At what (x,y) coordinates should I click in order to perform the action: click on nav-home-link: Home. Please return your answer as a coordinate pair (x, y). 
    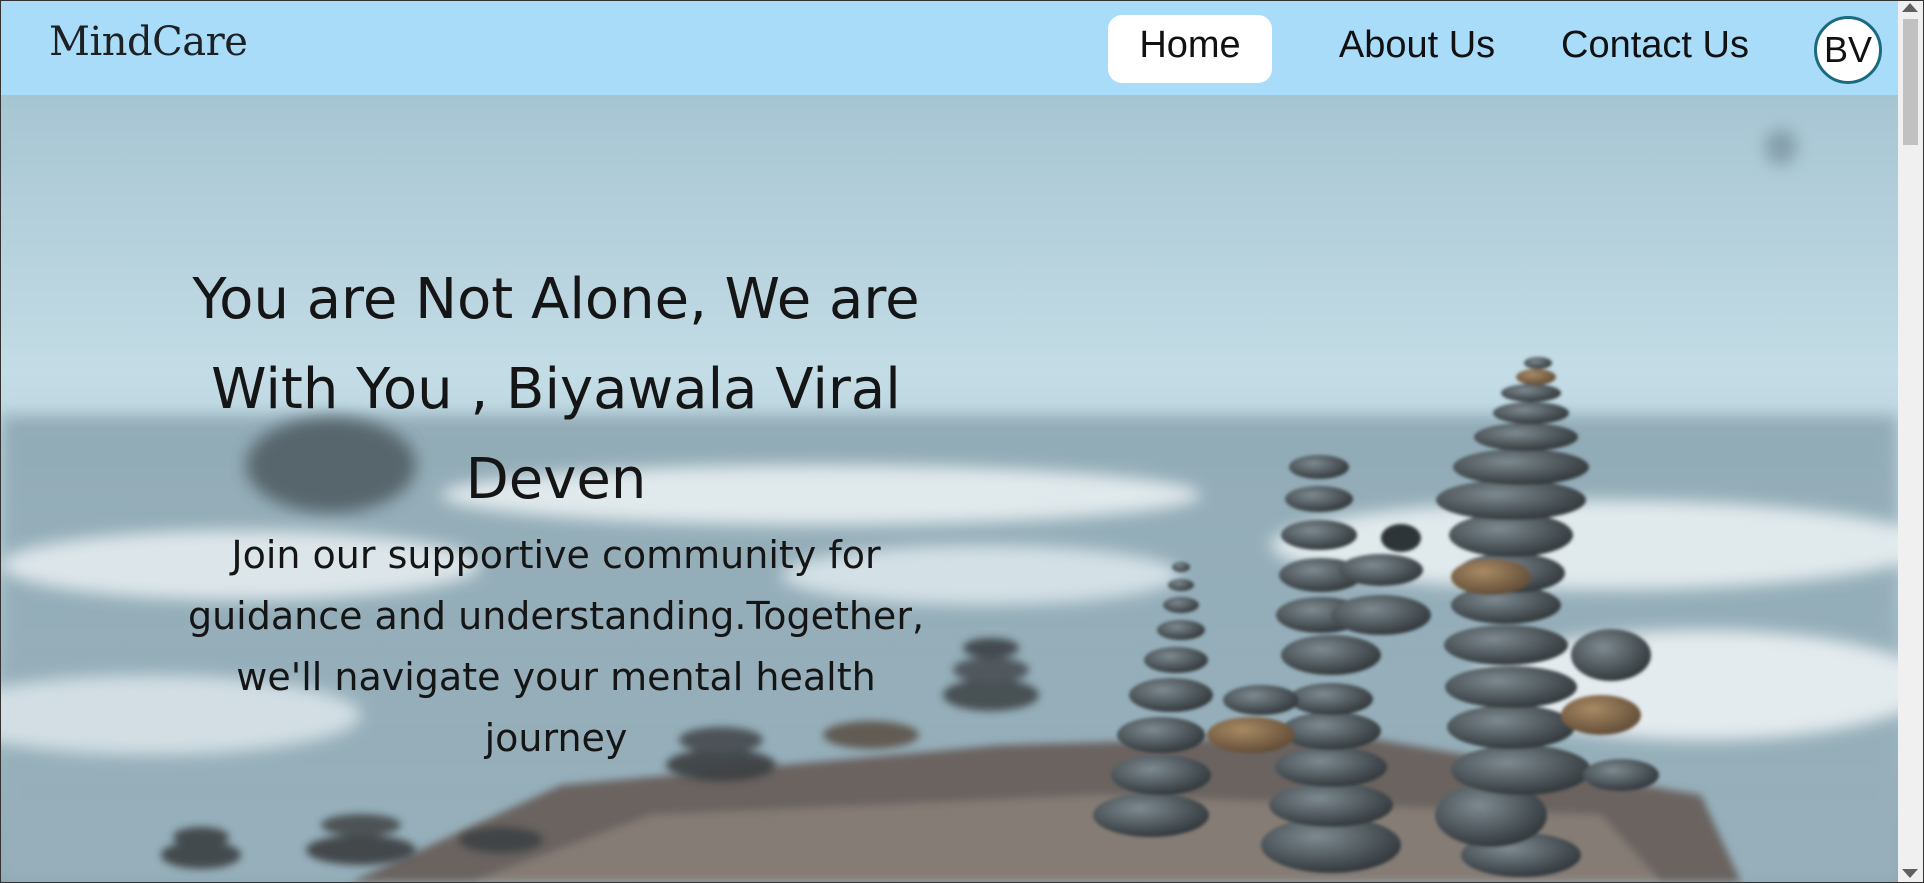
    Looking at the image, I should click on (1190, 49).